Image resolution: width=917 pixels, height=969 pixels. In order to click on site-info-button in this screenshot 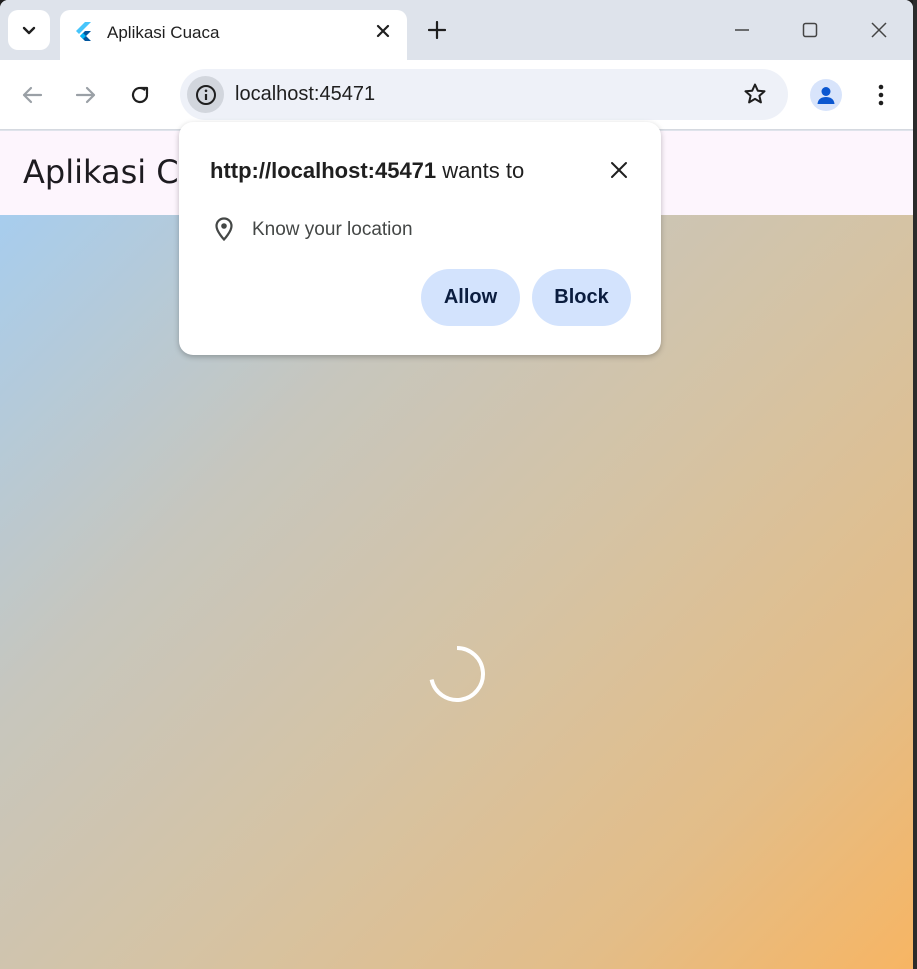, I will do `click(205, 94)`.